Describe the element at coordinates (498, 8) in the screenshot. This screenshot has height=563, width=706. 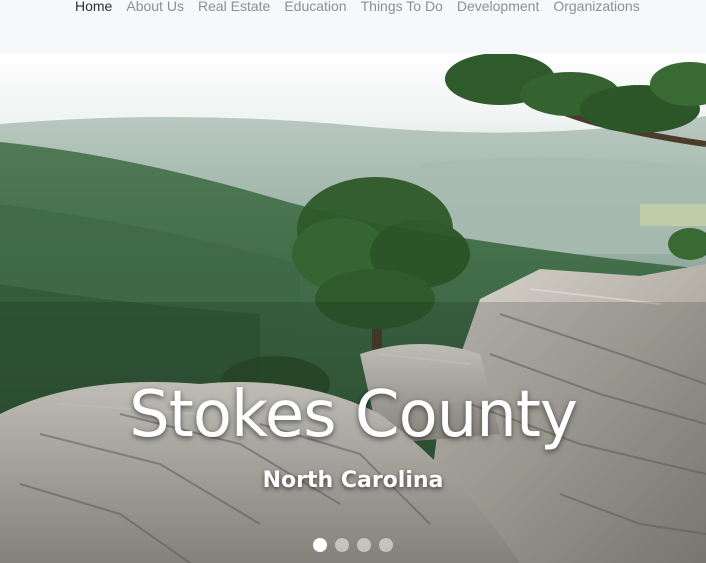
I see `nav-item-development: Development` at that location.